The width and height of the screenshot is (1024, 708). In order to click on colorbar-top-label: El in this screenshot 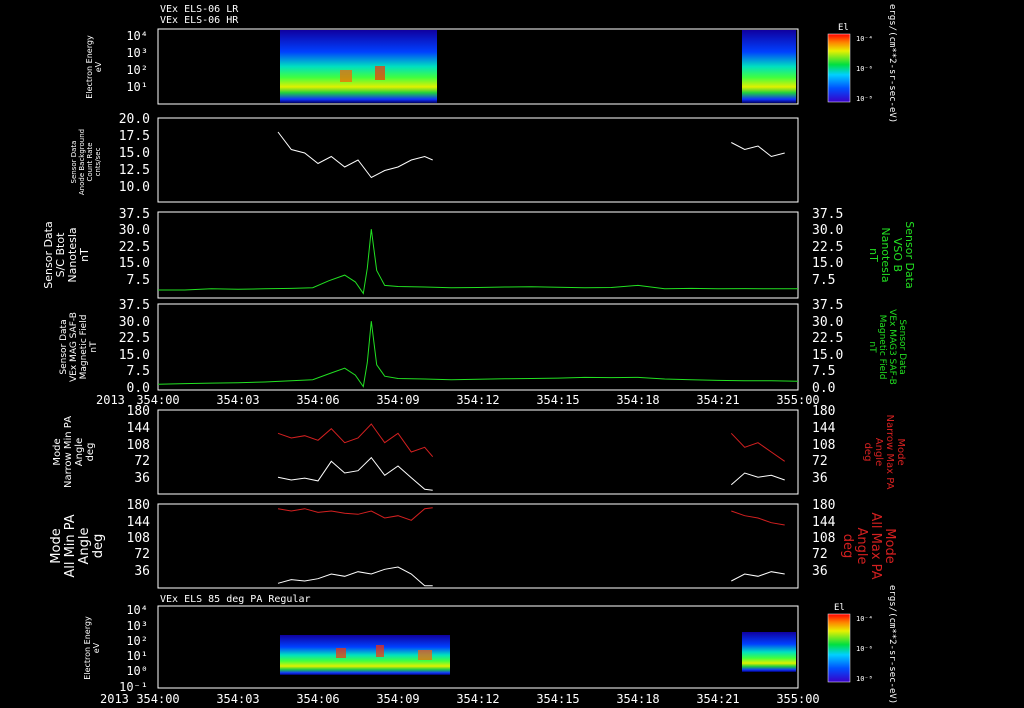, I will do `click(843, 28)`.